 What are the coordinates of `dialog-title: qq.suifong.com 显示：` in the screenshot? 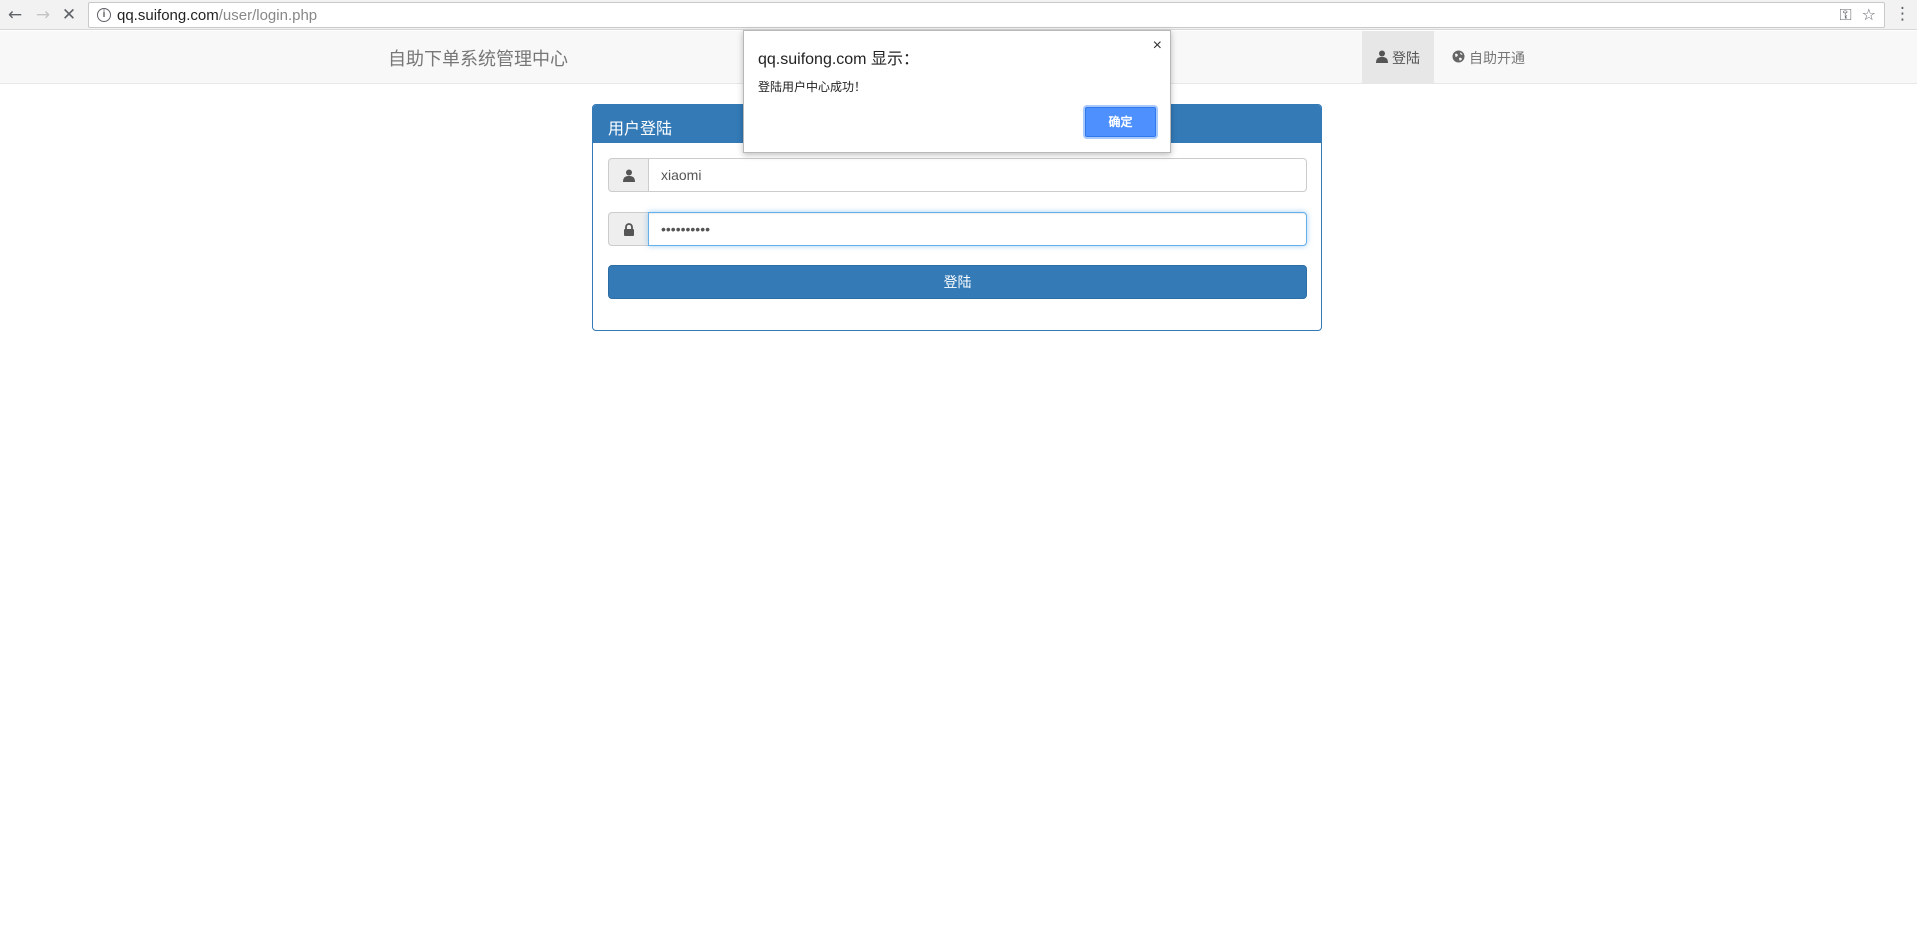 It's located at (838, 59).